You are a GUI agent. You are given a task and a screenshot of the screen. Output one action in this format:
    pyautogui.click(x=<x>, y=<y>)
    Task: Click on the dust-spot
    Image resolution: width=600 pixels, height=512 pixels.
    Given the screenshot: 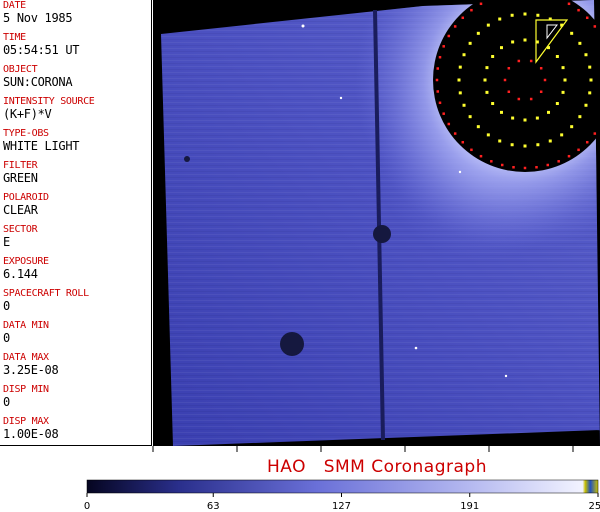 What is the action you would take?
    pyautogui.click(x=292, y=344)
    